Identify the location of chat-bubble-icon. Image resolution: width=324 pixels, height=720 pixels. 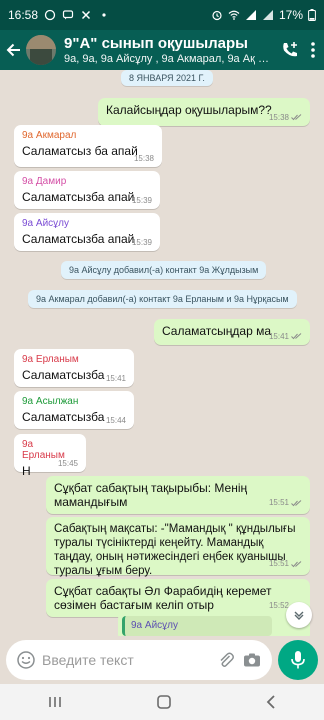
(68, 15).